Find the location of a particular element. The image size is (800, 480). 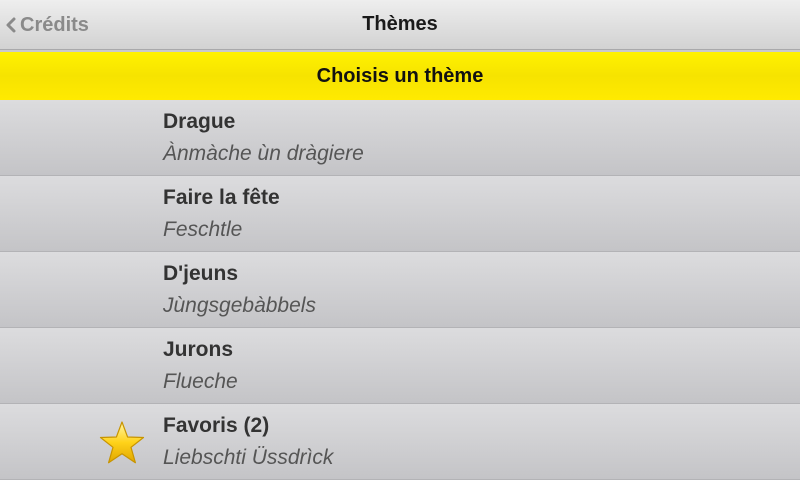

theme-title: Faire la fête is located at coordinates (221, 197).